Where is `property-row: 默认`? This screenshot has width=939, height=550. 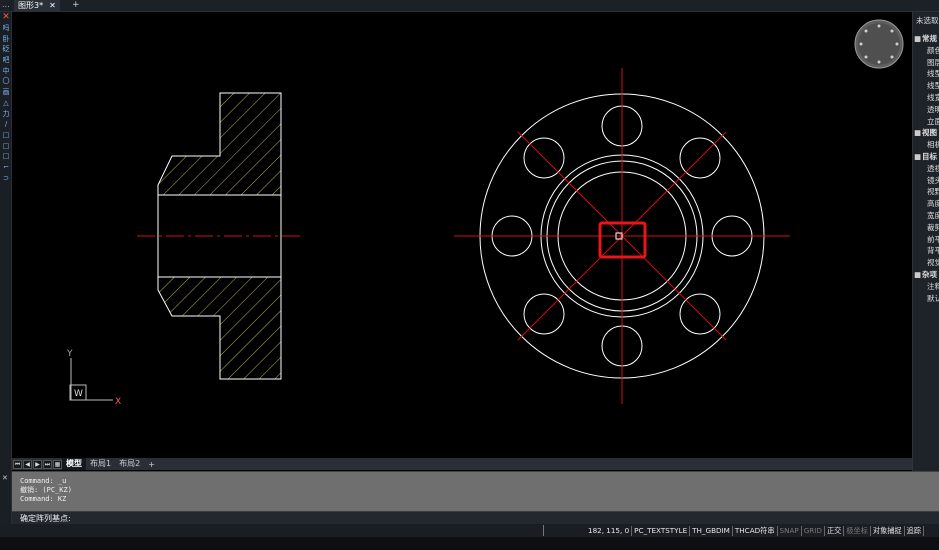 property-row: 默认 is located at coordinates (926, 298).